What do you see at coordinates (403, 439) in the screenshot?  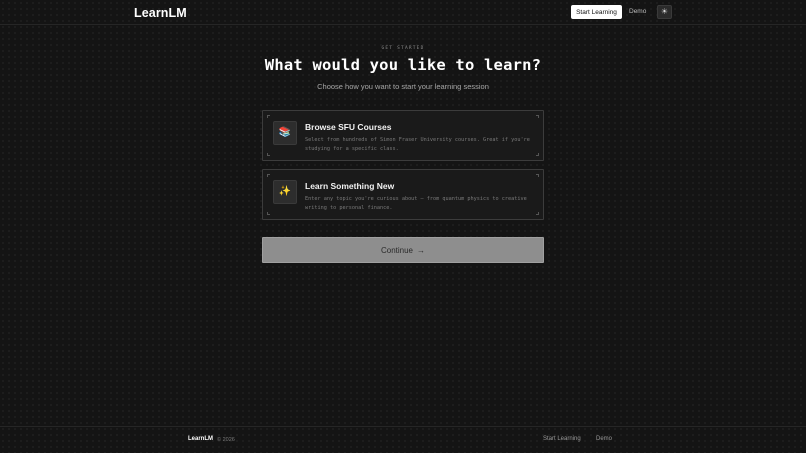 I see `page-footer: LearnLM © 2026 Start Learning Demo` at bounding box center [403, 439].